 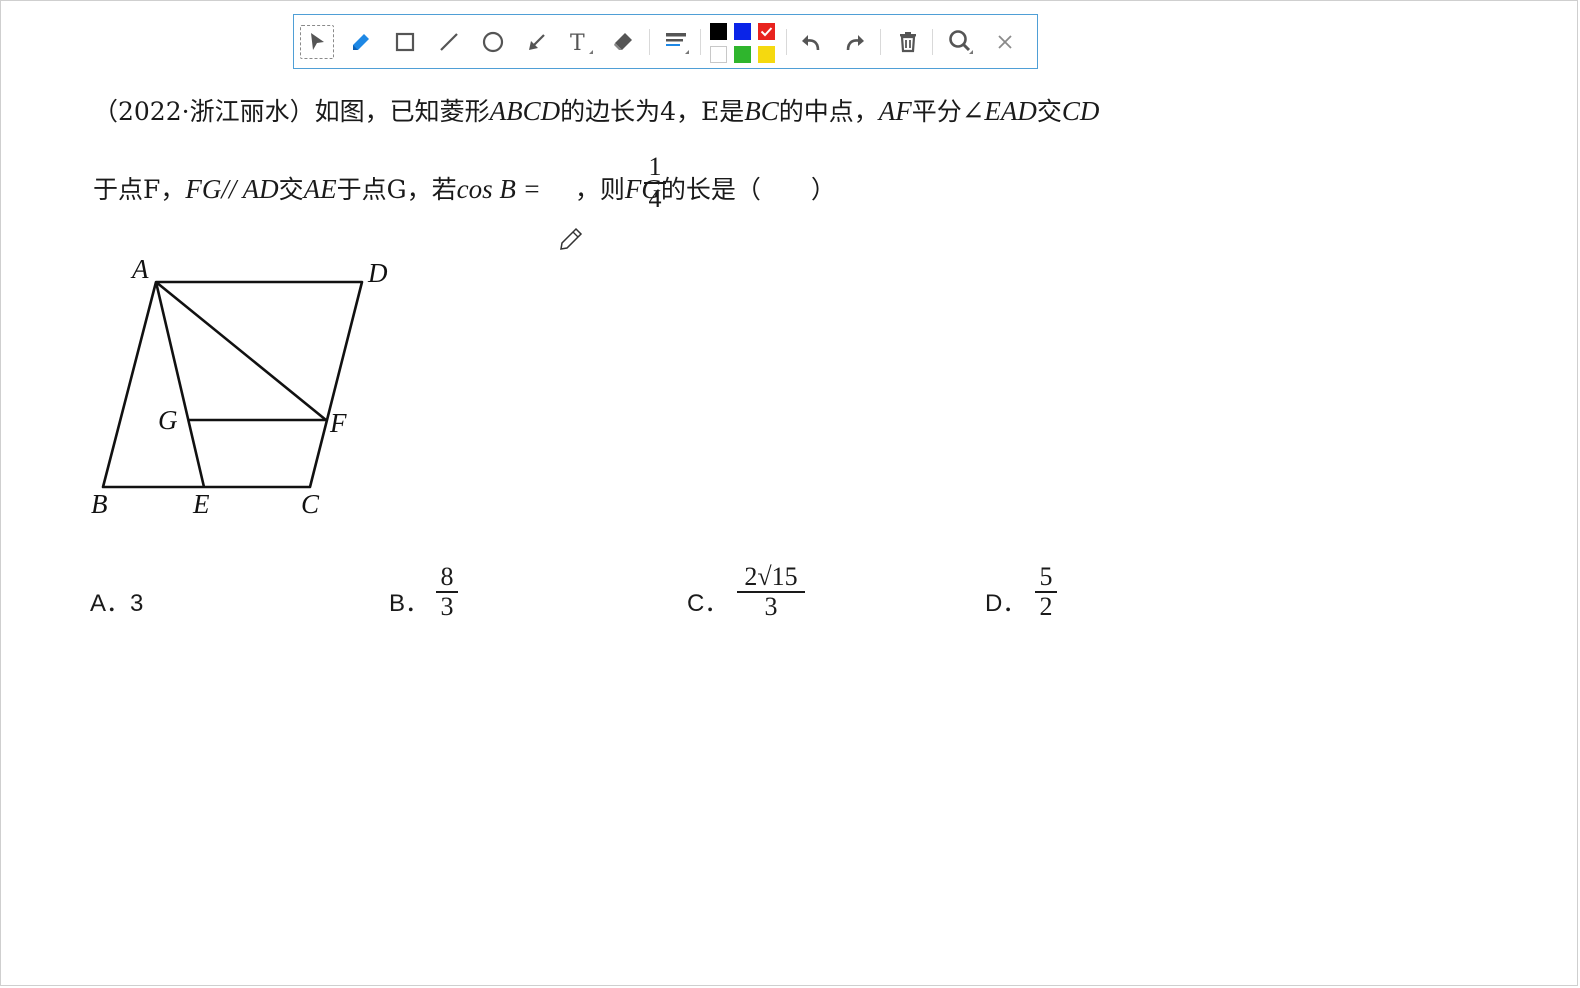 I want to click on undo-icon, so click(x=811, y=43).